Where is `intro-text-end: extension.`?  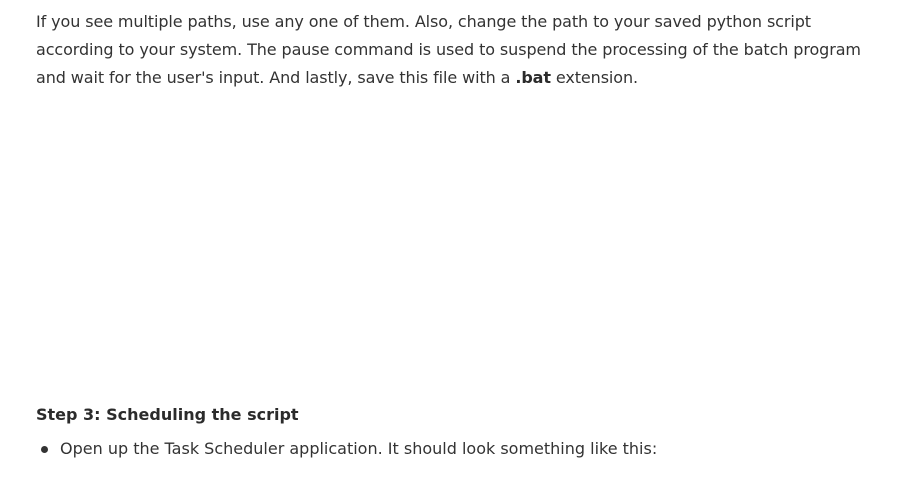
intro-text-end: extension. is located at coordinates (594, 77).